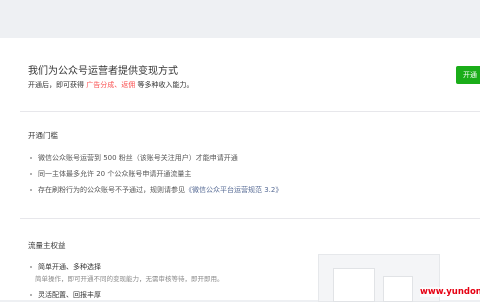 The image size is (480, 302). Describe the element at coordinates (450, 292) in the screenshot. I see `watermark: www.yundong` at that location.